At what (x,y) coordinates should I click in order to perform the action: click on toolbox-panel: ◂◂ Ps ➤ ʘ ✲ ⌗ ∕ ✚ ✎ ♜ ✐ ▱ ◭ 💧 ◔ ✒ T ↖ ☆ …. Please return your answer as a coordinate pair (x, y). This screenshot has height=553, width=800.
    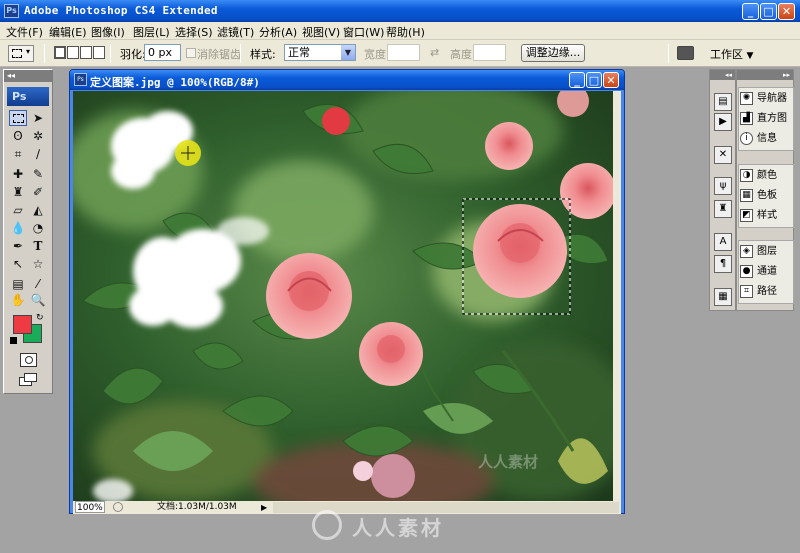
    Looking at the image, I should click on (28, 231).